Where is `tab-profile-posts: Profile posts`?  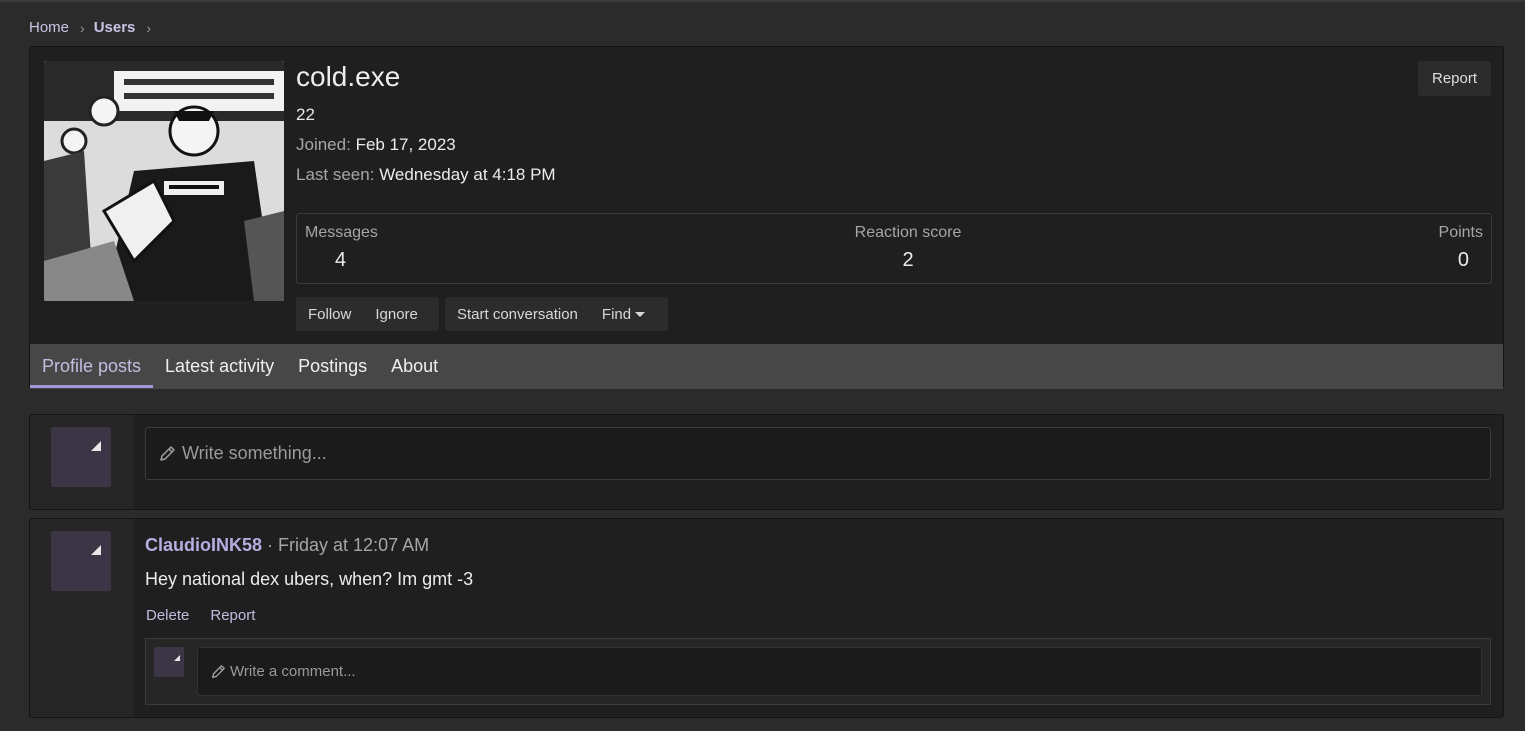 tab-profile-posts: Profile posts is located at coordinates (92, 366).